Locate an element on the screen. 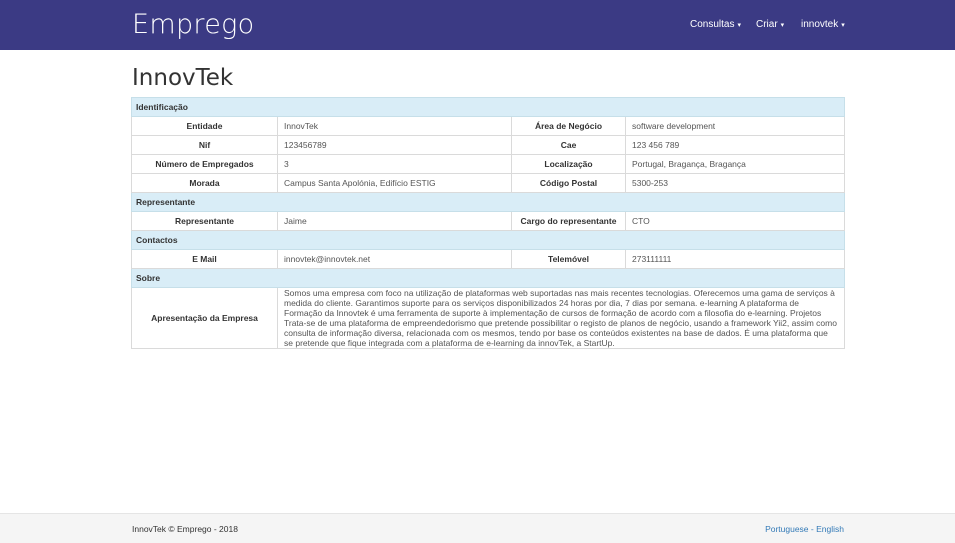 Image resolution: width=955 pixels, height=543 pixels. nav-user-dropdown: innovtek ▾ is located at coordinates (823, 25).